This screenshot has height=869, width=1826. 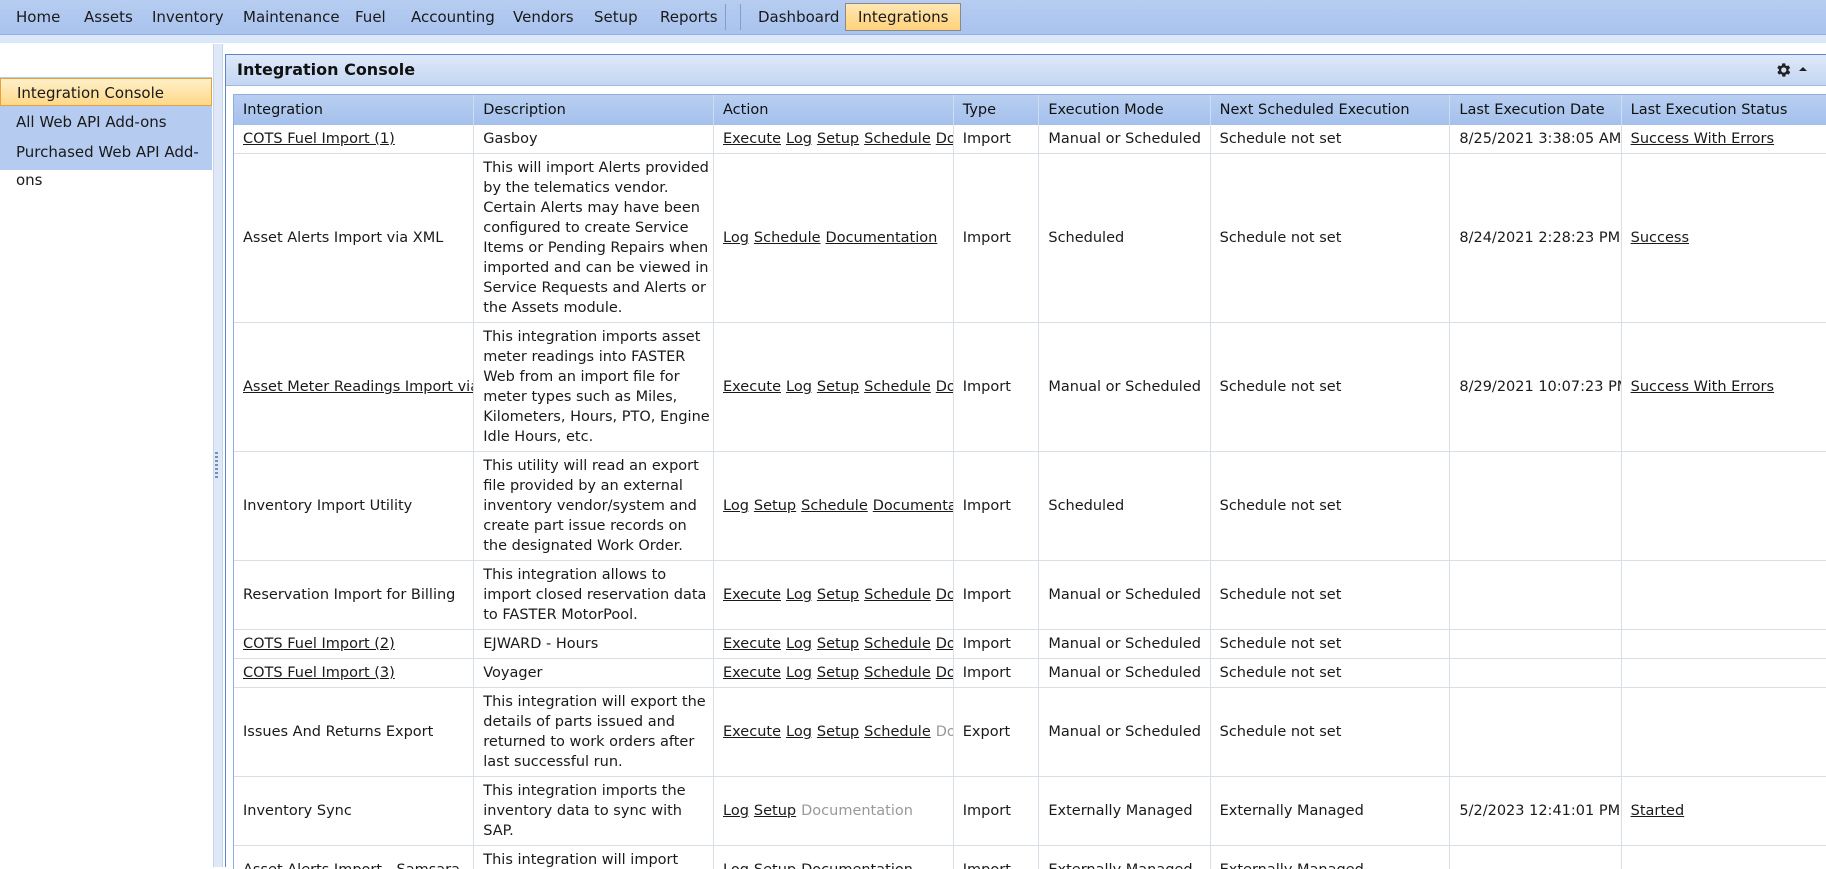 What do you see at coordinates (543, 17) in the screenshot?
I see `menu-vendors: Vendors` at bounding box center [543, 17].